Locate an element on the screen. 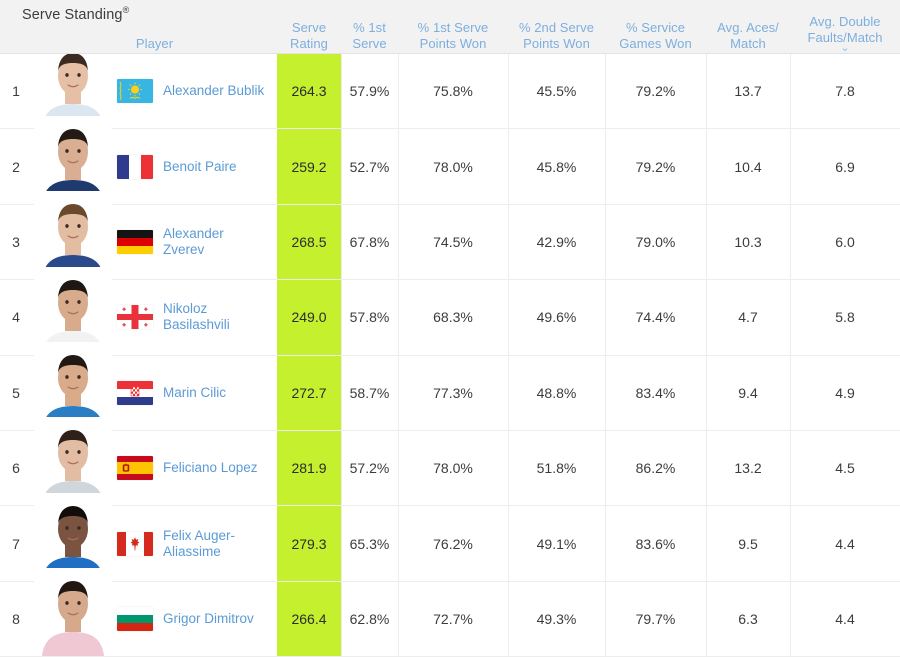 This screenshot has height=657, width=900. stat-cell-fspw: 72.7% is located at coordinates (453, 618).